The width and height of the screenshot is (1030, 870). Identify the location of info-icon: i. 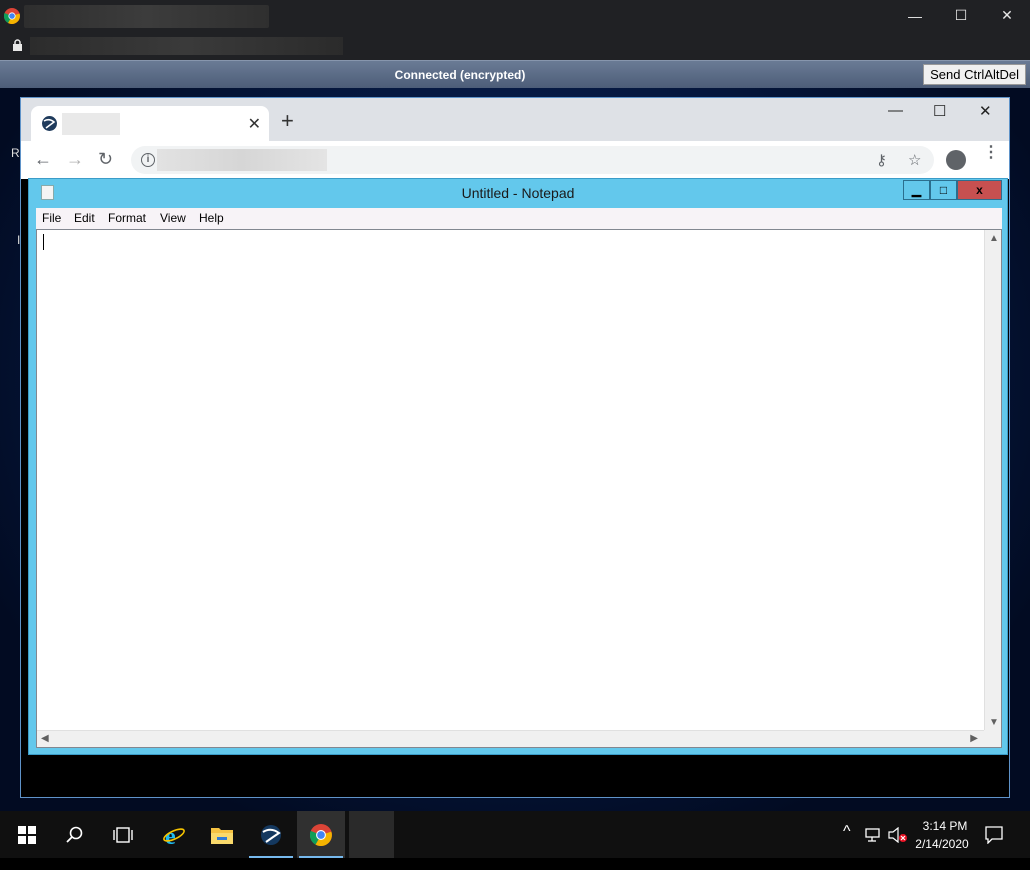
(148, 160).